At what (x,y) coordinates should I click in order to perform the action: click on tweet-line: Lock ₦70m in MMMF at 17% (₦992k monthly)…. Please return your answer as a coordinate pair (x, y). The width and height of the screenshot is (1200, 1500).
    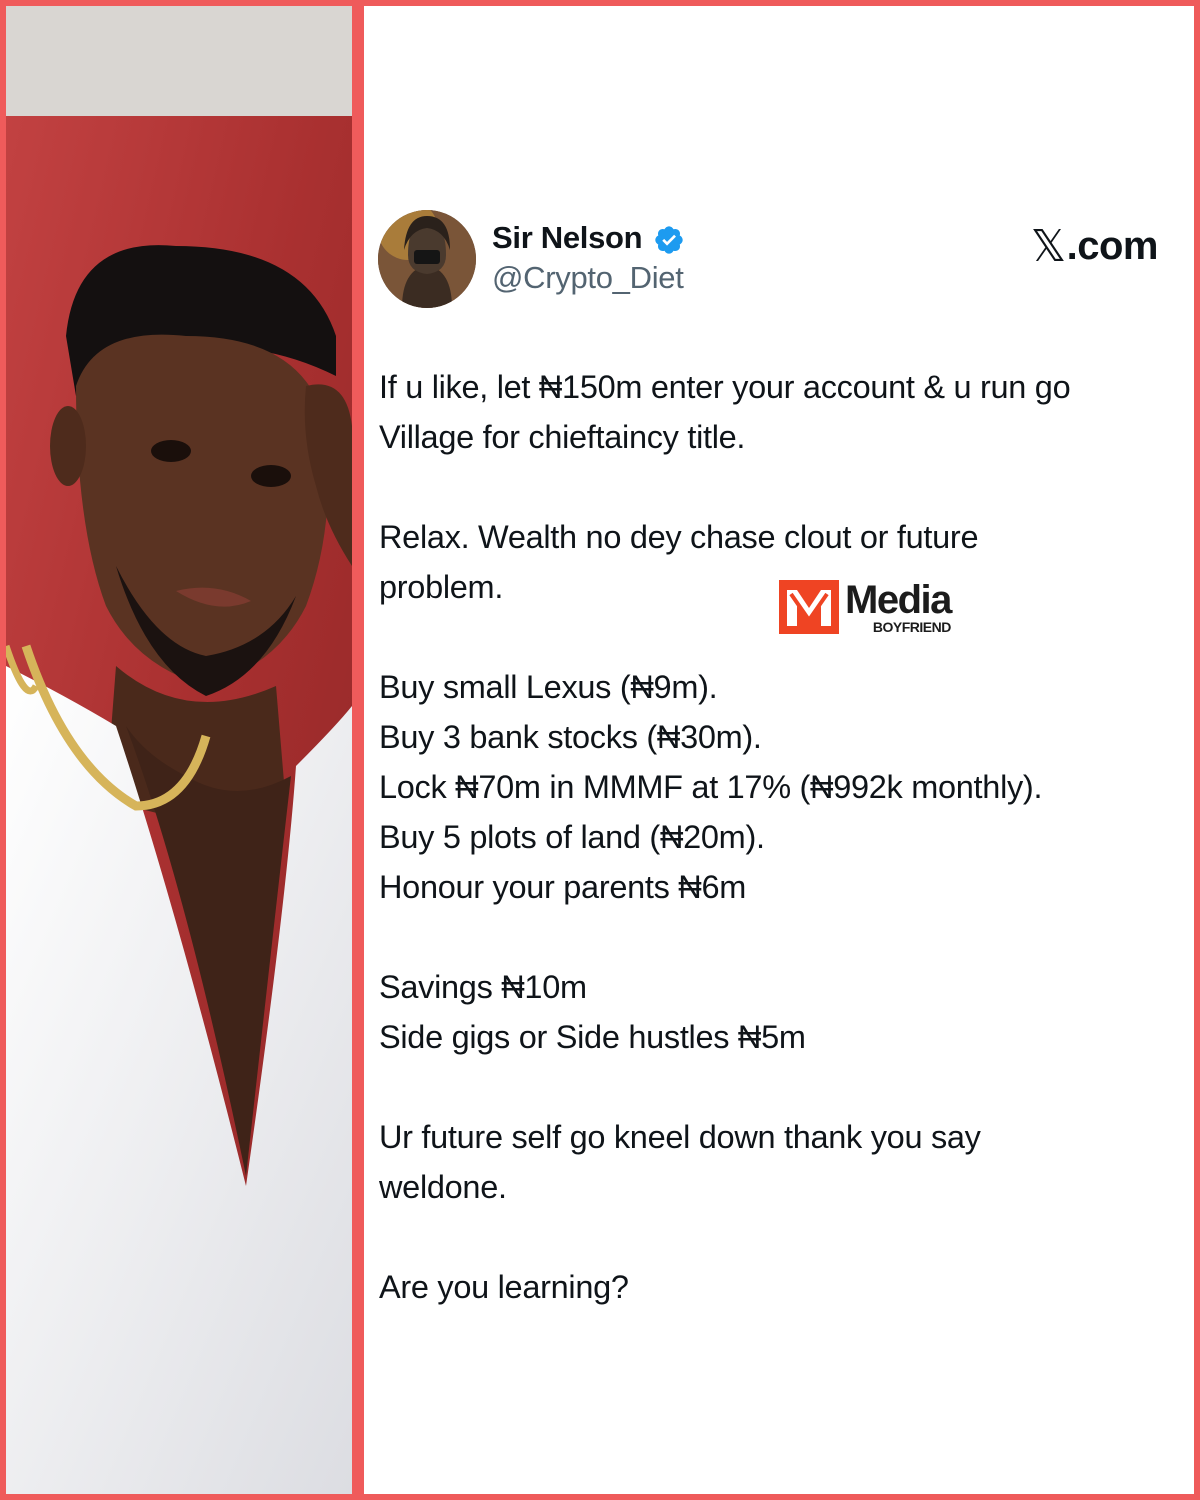
    Looking at the image, I should click on (711, 787).